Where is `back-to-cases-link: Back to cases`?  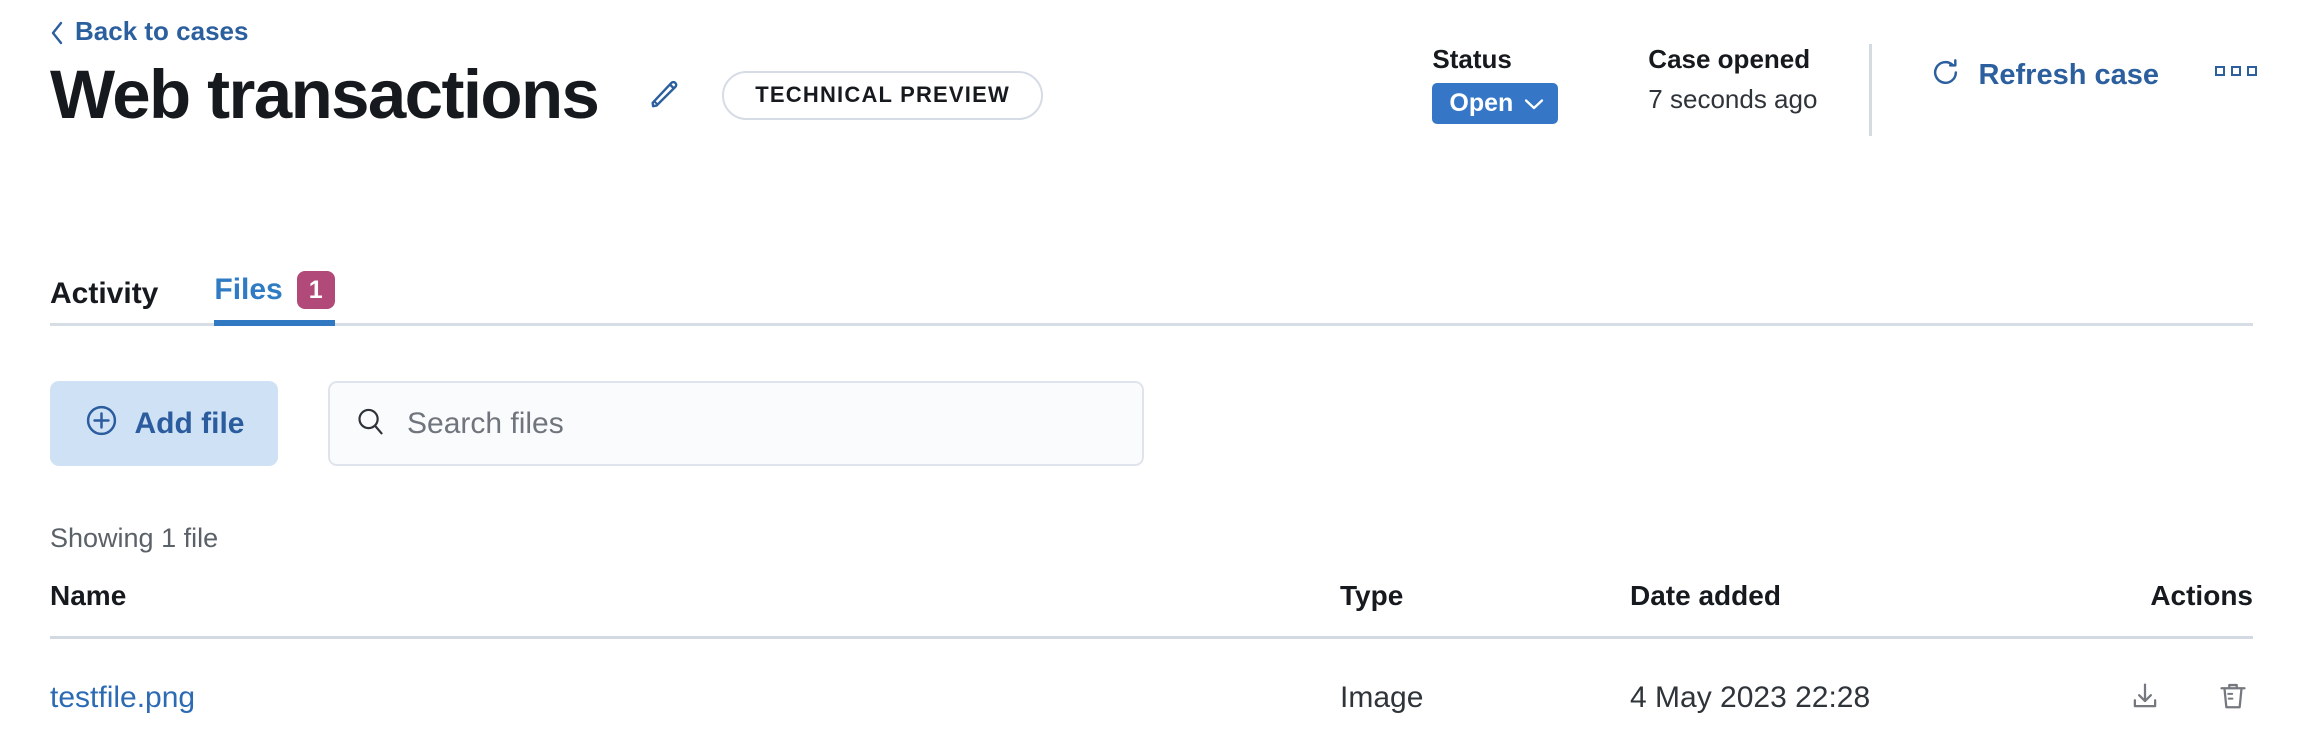 back-to-cases-link: Back to cases is located at coordinates (149, 31).